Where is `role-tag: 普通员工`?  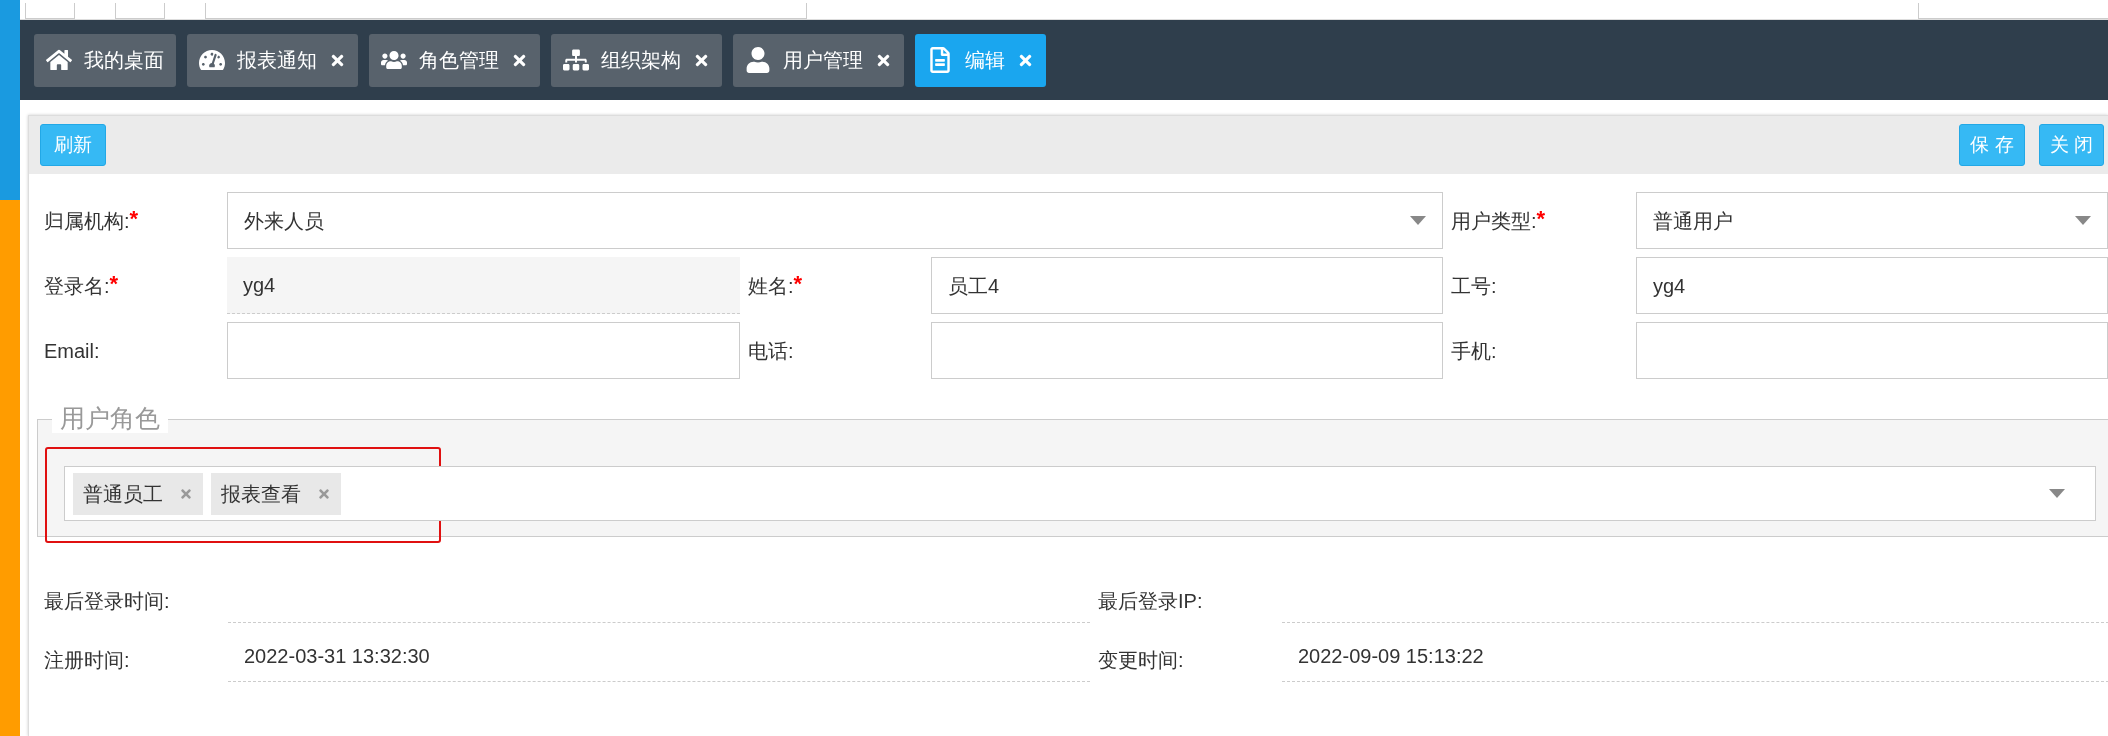
role-tag: 普通员工 is located at coordinates (138, 493).